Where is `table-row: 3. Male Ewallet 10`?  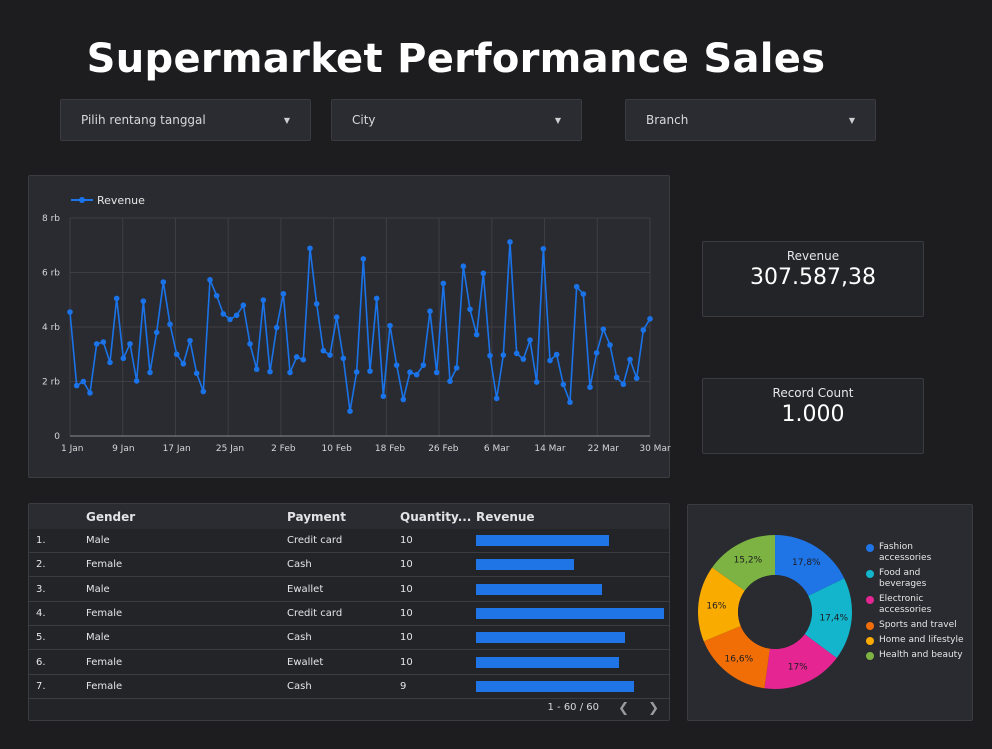
table-row: 3. Male Ewallet 10 is located at coordinates (349, 590).